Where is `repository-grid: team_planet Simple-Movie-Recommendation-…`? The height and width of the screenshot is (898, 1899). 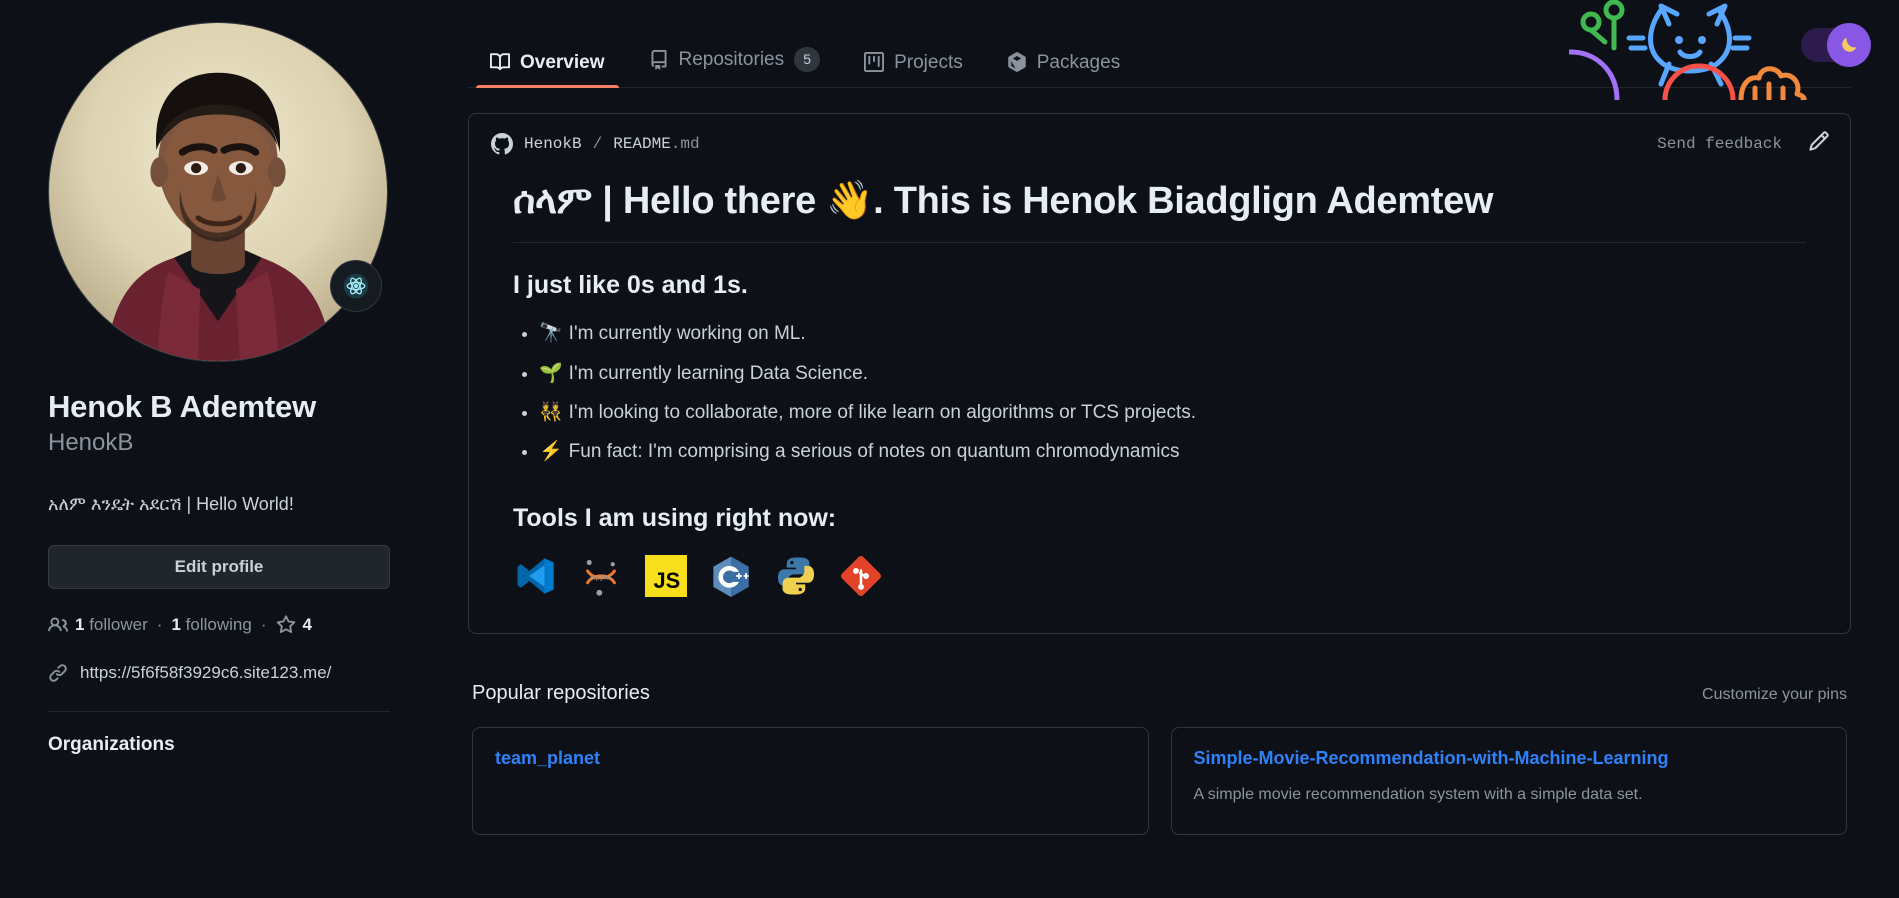
repository-grid: team_planet Simple-Movie-Recommendation-… is located at coordinates (1159, 780).